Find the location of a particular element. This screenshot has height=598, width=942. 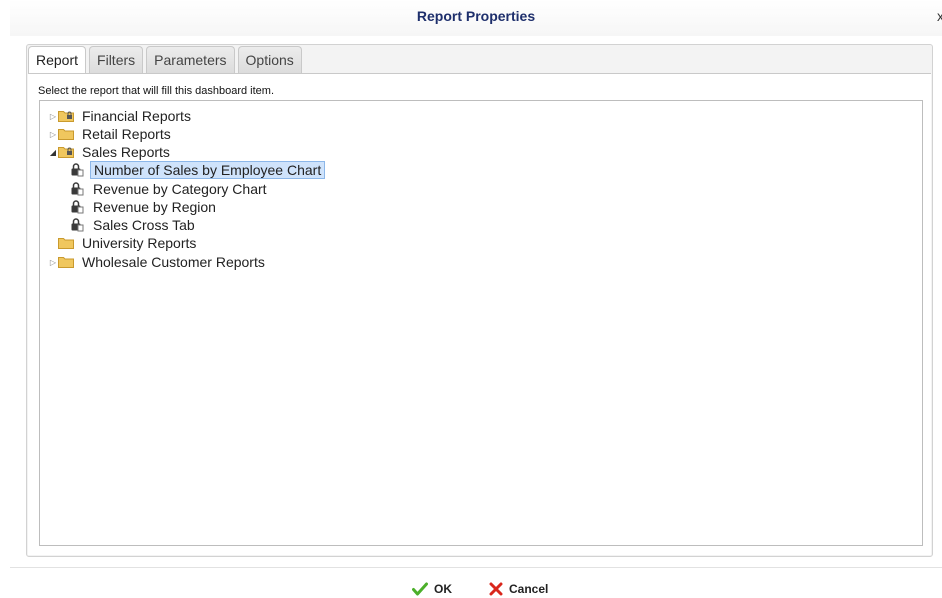

tree-folder-sales-reports: ◢ Sales Reports is located at coordinates (110, 152).